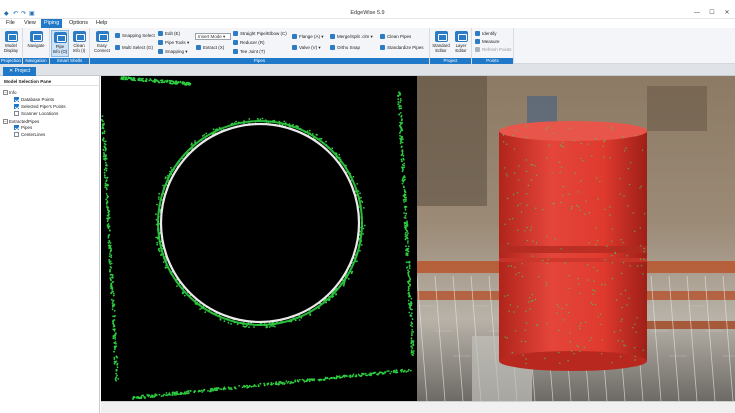  I want to click on group-navigation: Navigate Navigation, so click(36, 46).